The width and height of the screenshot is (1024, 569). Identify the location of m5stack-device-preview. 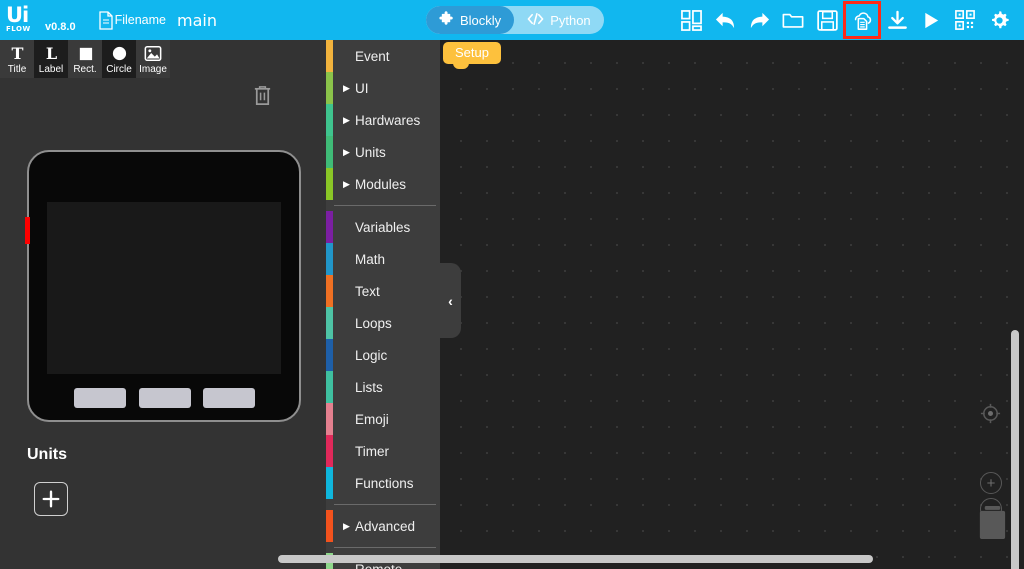
(163, 286).